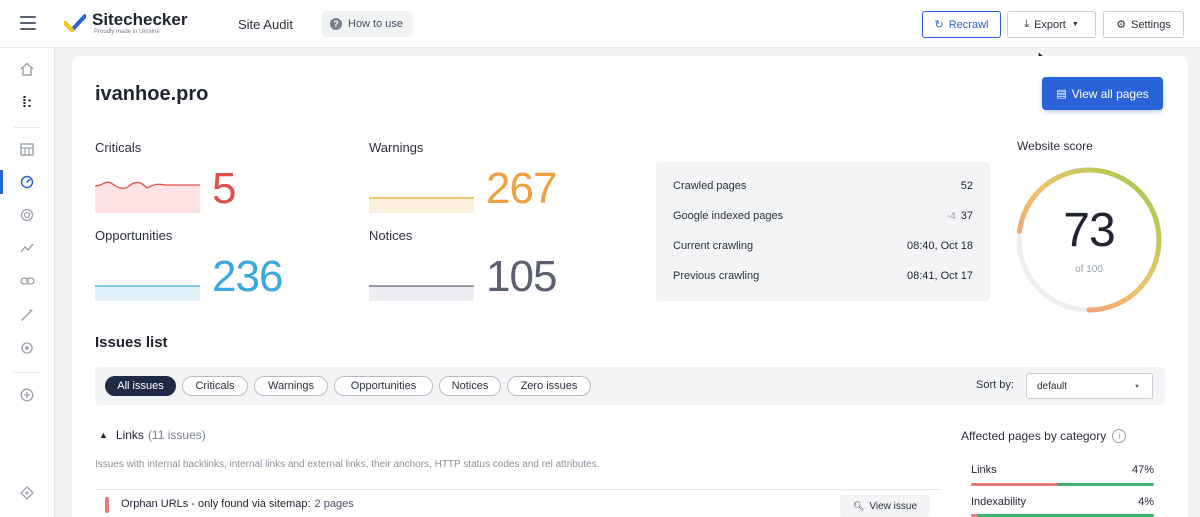 The height and width of the screenshot is (517, 1200). I want to click on dashboard-icon: ⁞:, so click(27, 102).